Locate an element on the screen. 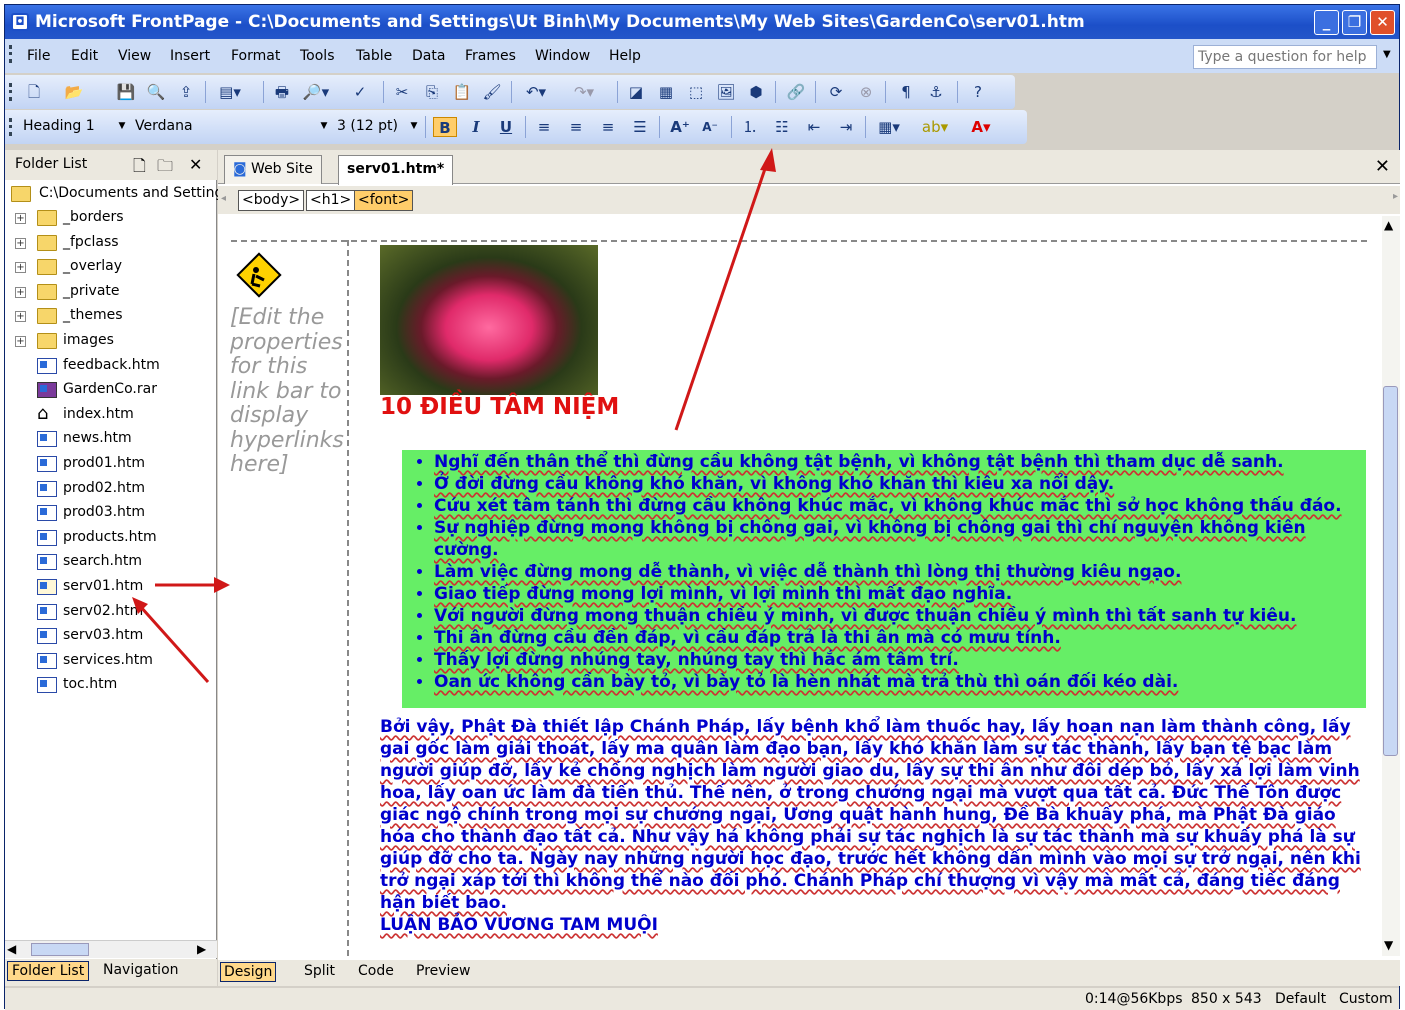 The image size is (1405, 1010). font-size-select: 3 (12 pt) ▼ is located at coordinates (377, 127).